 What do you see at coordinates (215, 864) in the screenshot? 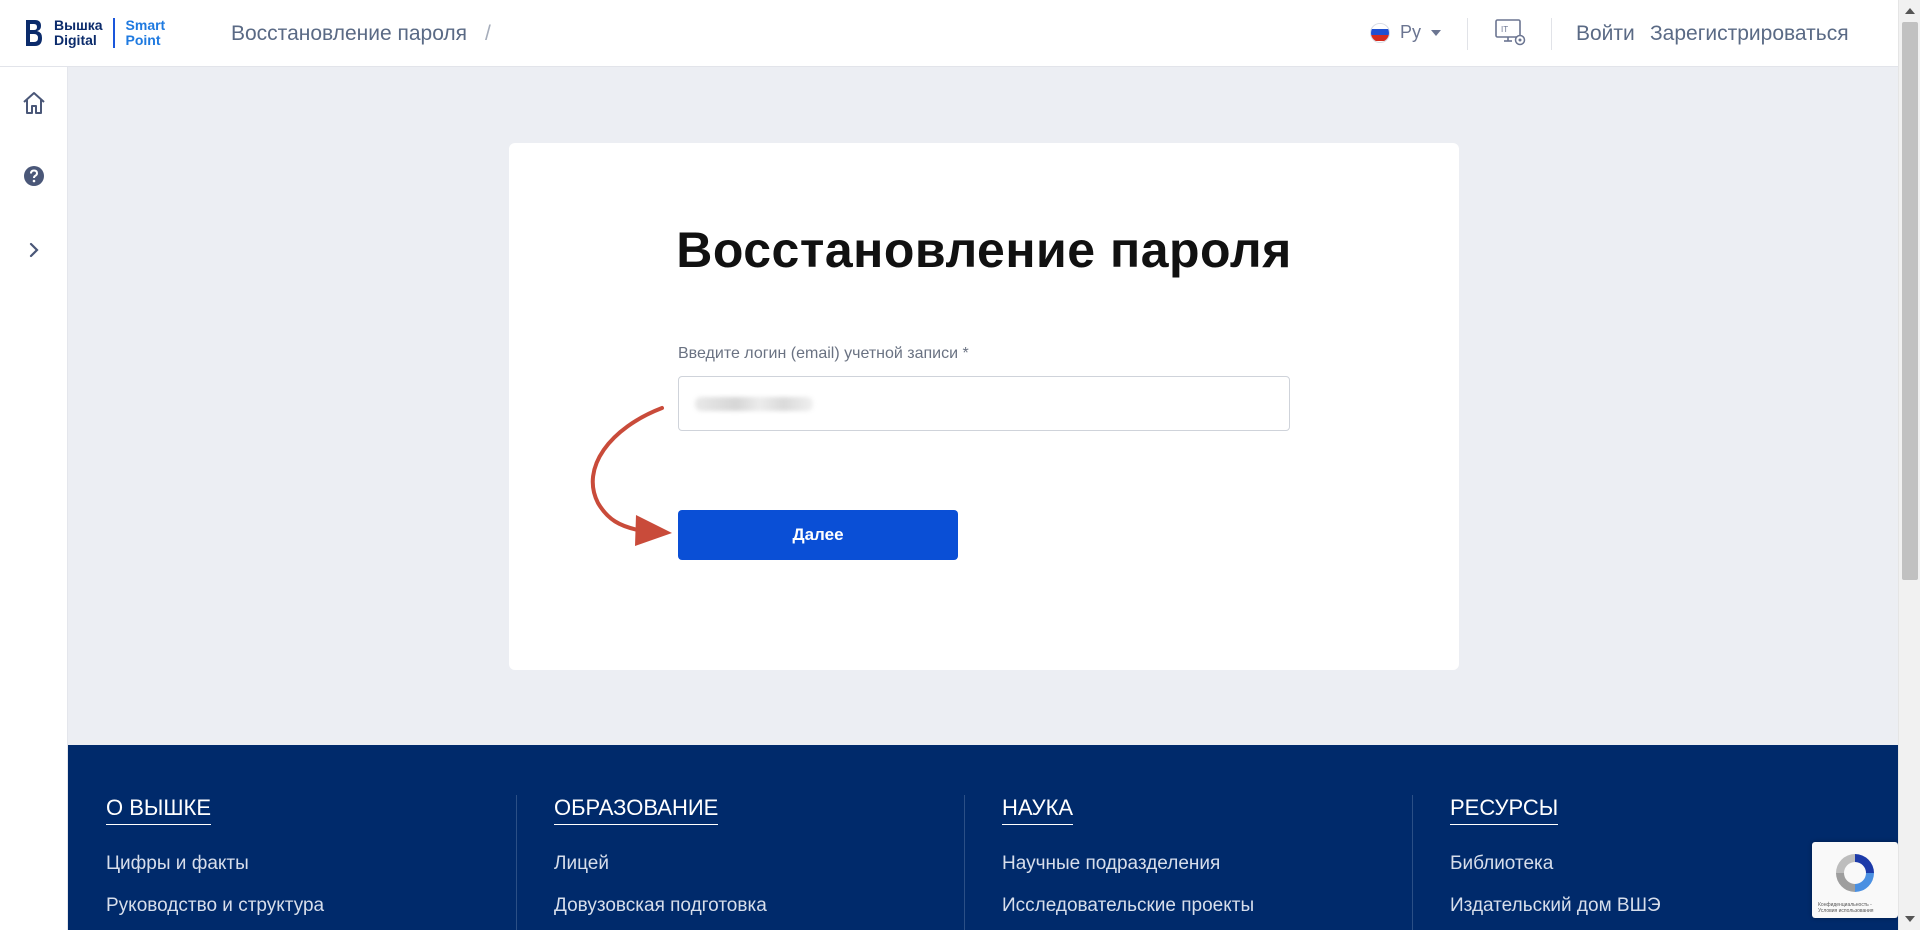
I see `footer-link: Цифры и факты` at bounding box center [215, 864].